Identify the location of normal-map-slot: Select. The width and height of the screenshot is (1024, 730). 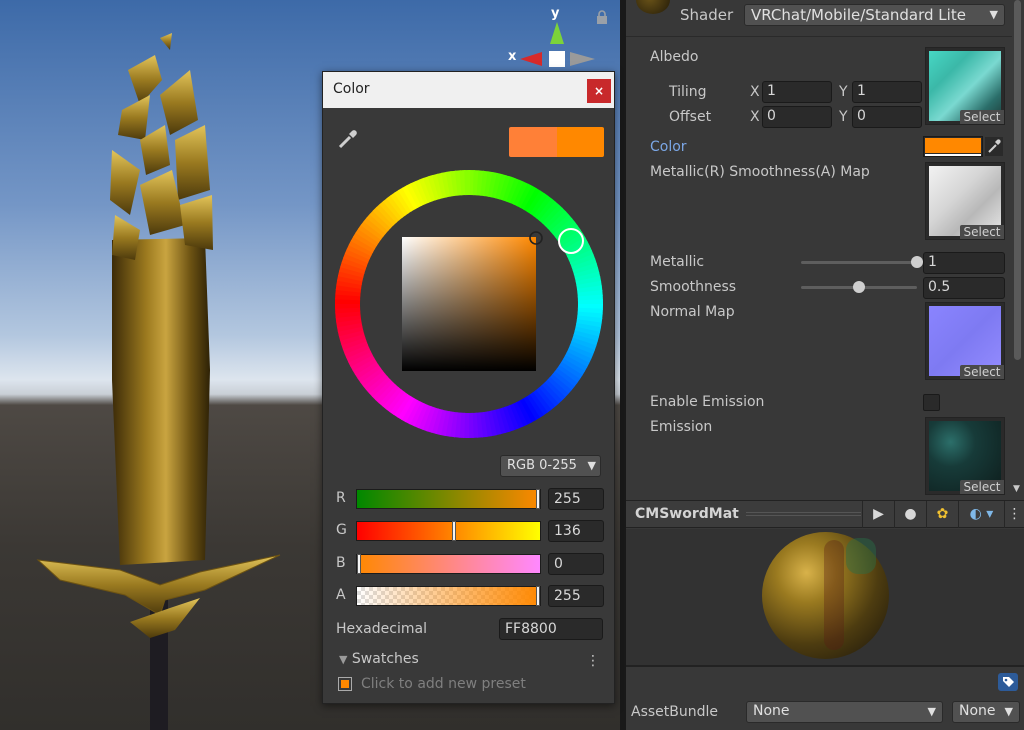
(965, 341).